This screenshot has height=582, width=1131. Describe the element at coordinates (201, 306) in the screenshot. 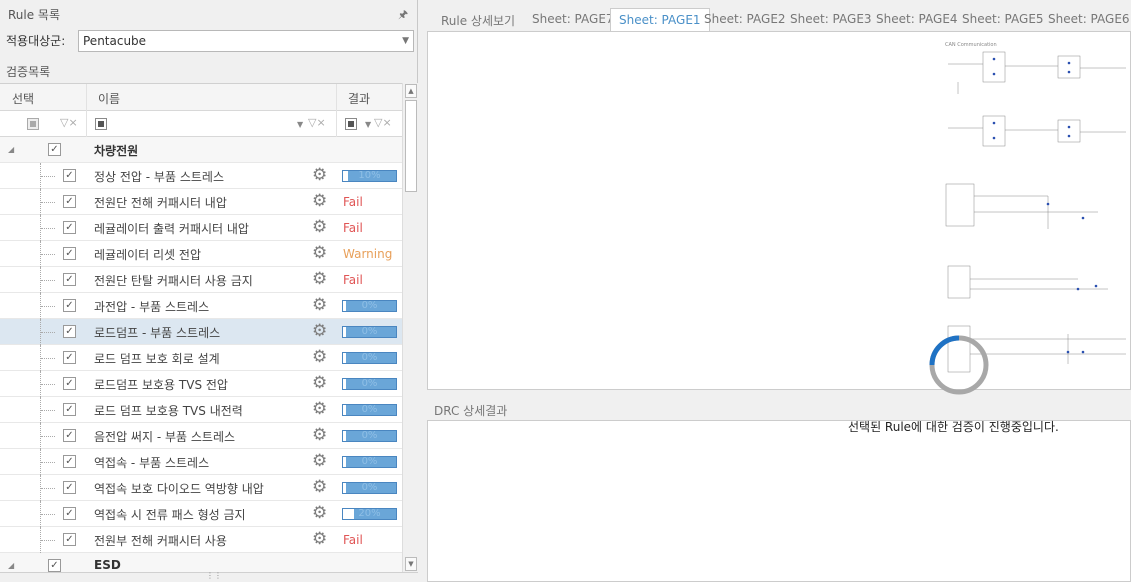

I see `table-row: ✓ 과전압 - 부품 스트레스 ⚙ 0%` at that location.